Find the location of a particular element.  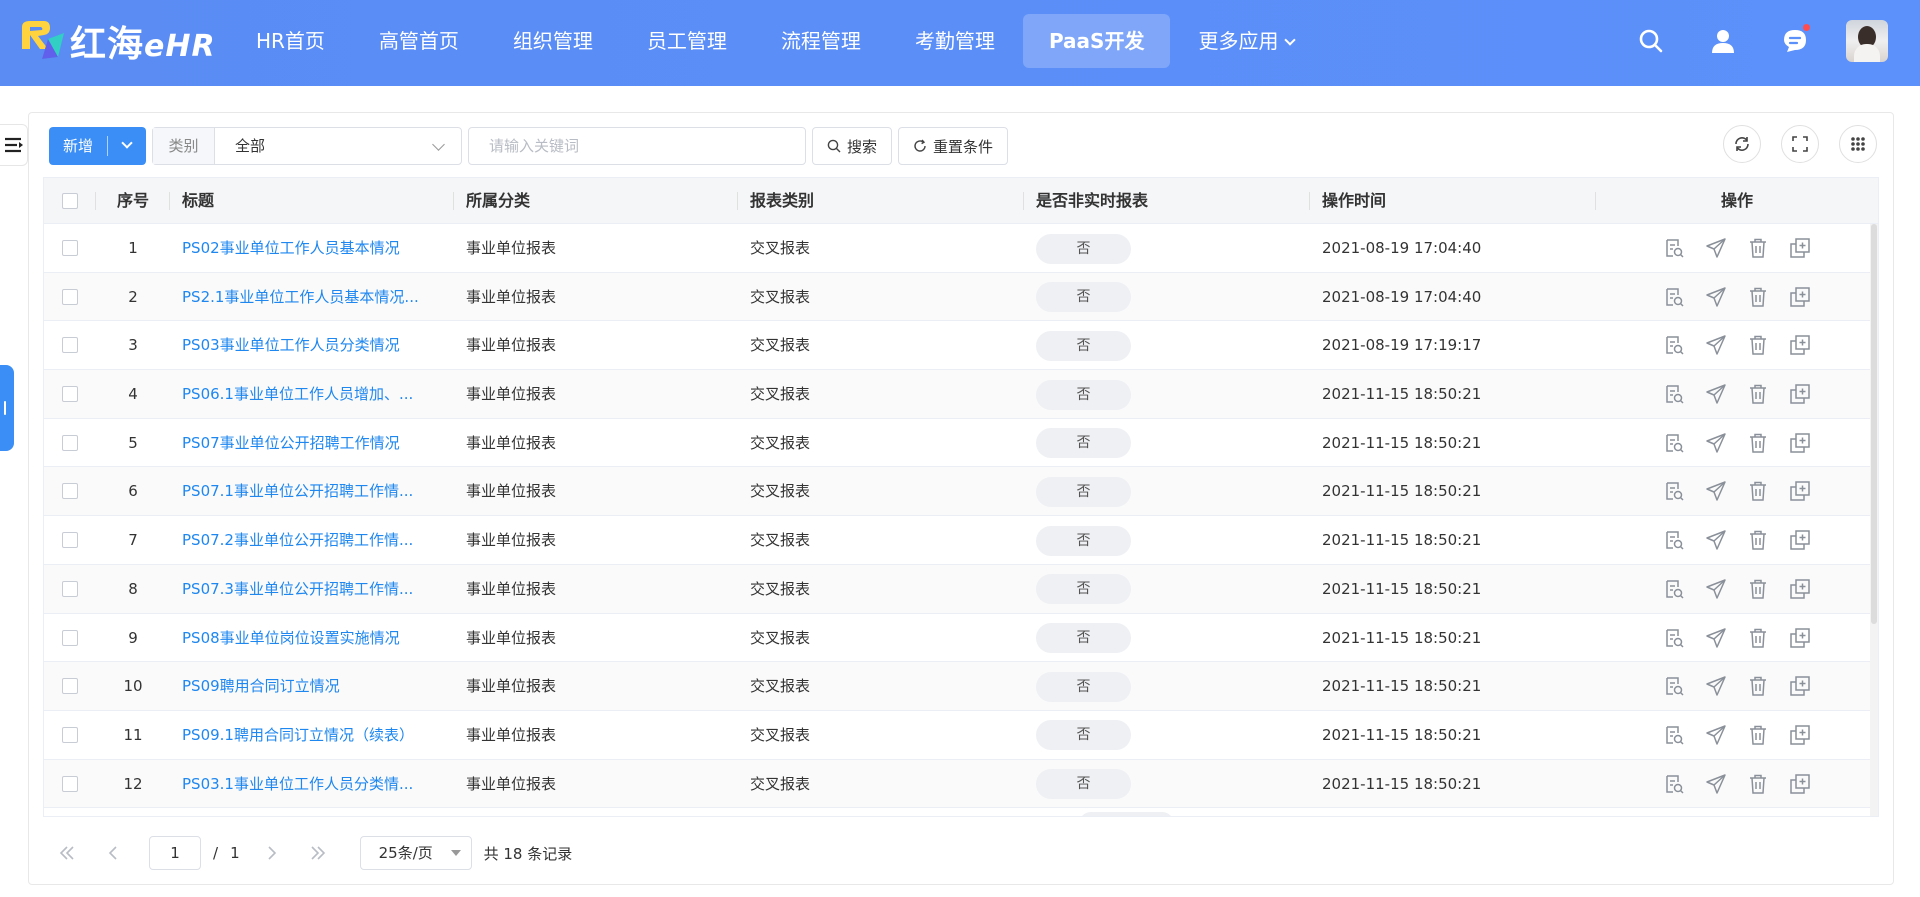

nav-employee: 员工管理 is located at coordinates (687, 41).